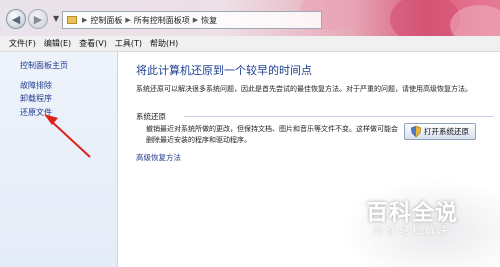  I want to click on menu-edit: 编辑(E), so click(57, 43).